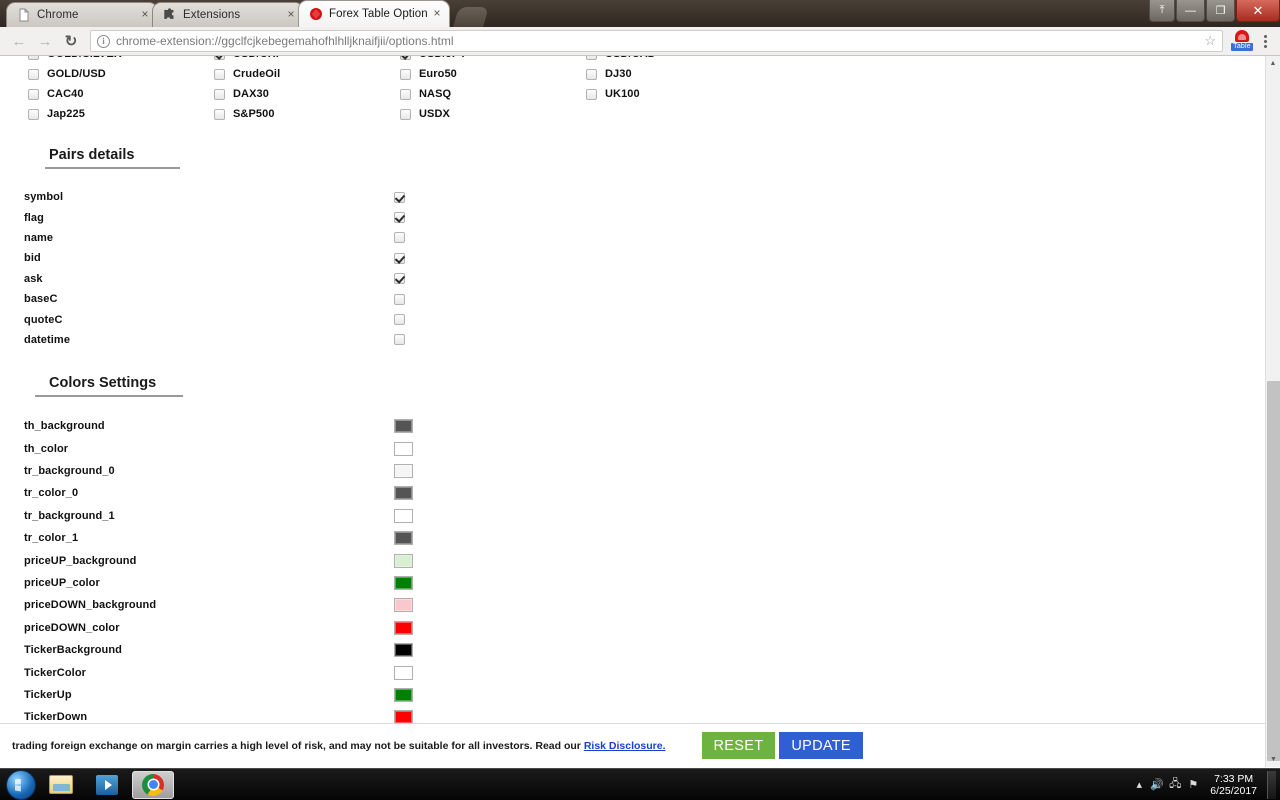 The image size is (1280, 800). I want to click on setting-row-flag: flag, so click(632, 217).